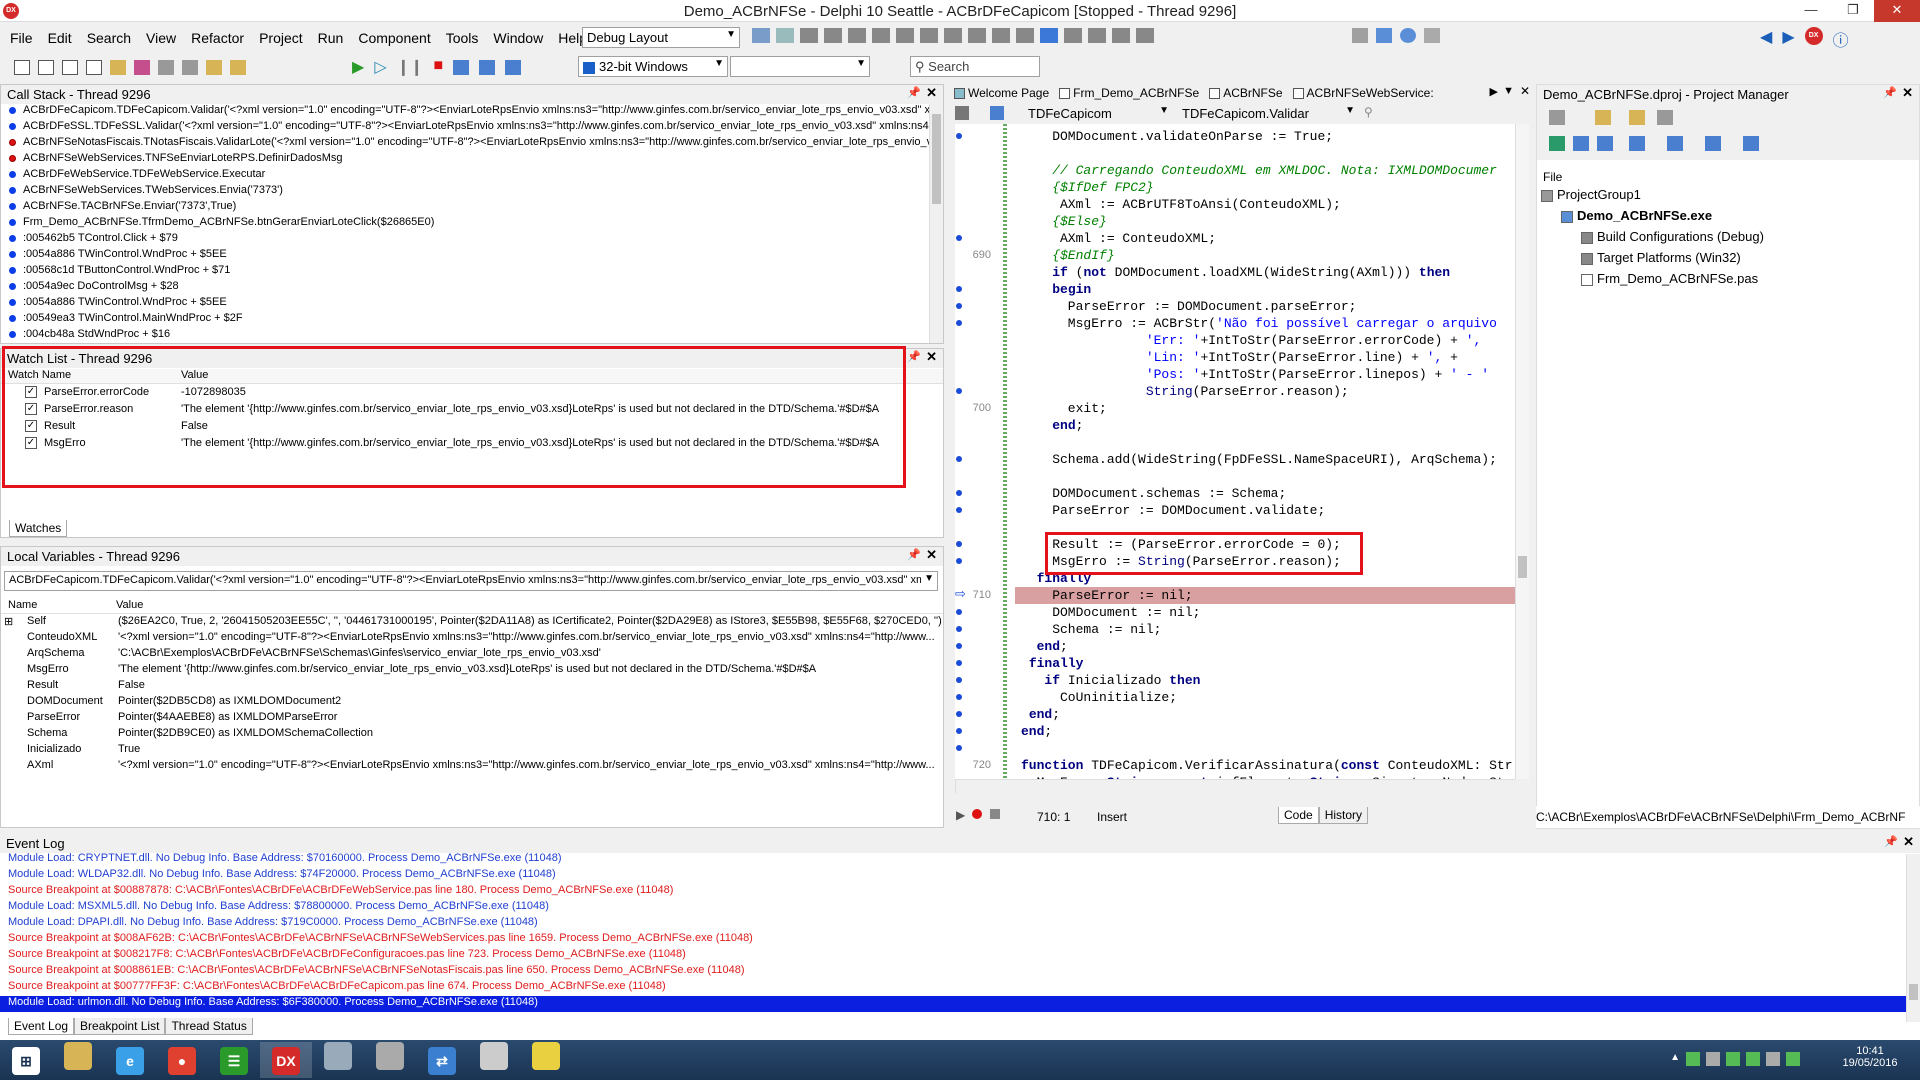  Describe the element at coordinates (1669, 278) in the screenshot. I see `project-tree-item: Frm_Demo_ACBrNFSe.pas` at that location.